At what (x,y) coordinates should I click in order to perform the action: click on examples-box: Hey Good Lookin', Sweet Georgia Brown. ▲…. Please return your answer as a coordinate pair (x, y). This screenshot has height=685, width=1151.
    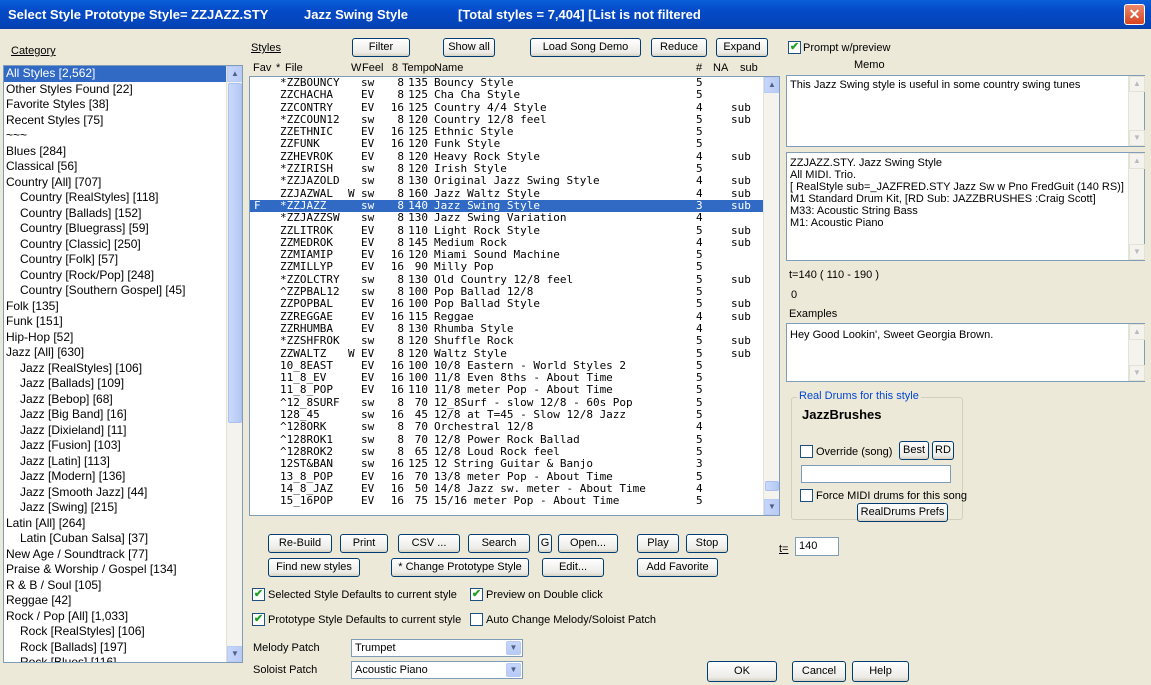
    Looking at the image, I should click on (965, 352).